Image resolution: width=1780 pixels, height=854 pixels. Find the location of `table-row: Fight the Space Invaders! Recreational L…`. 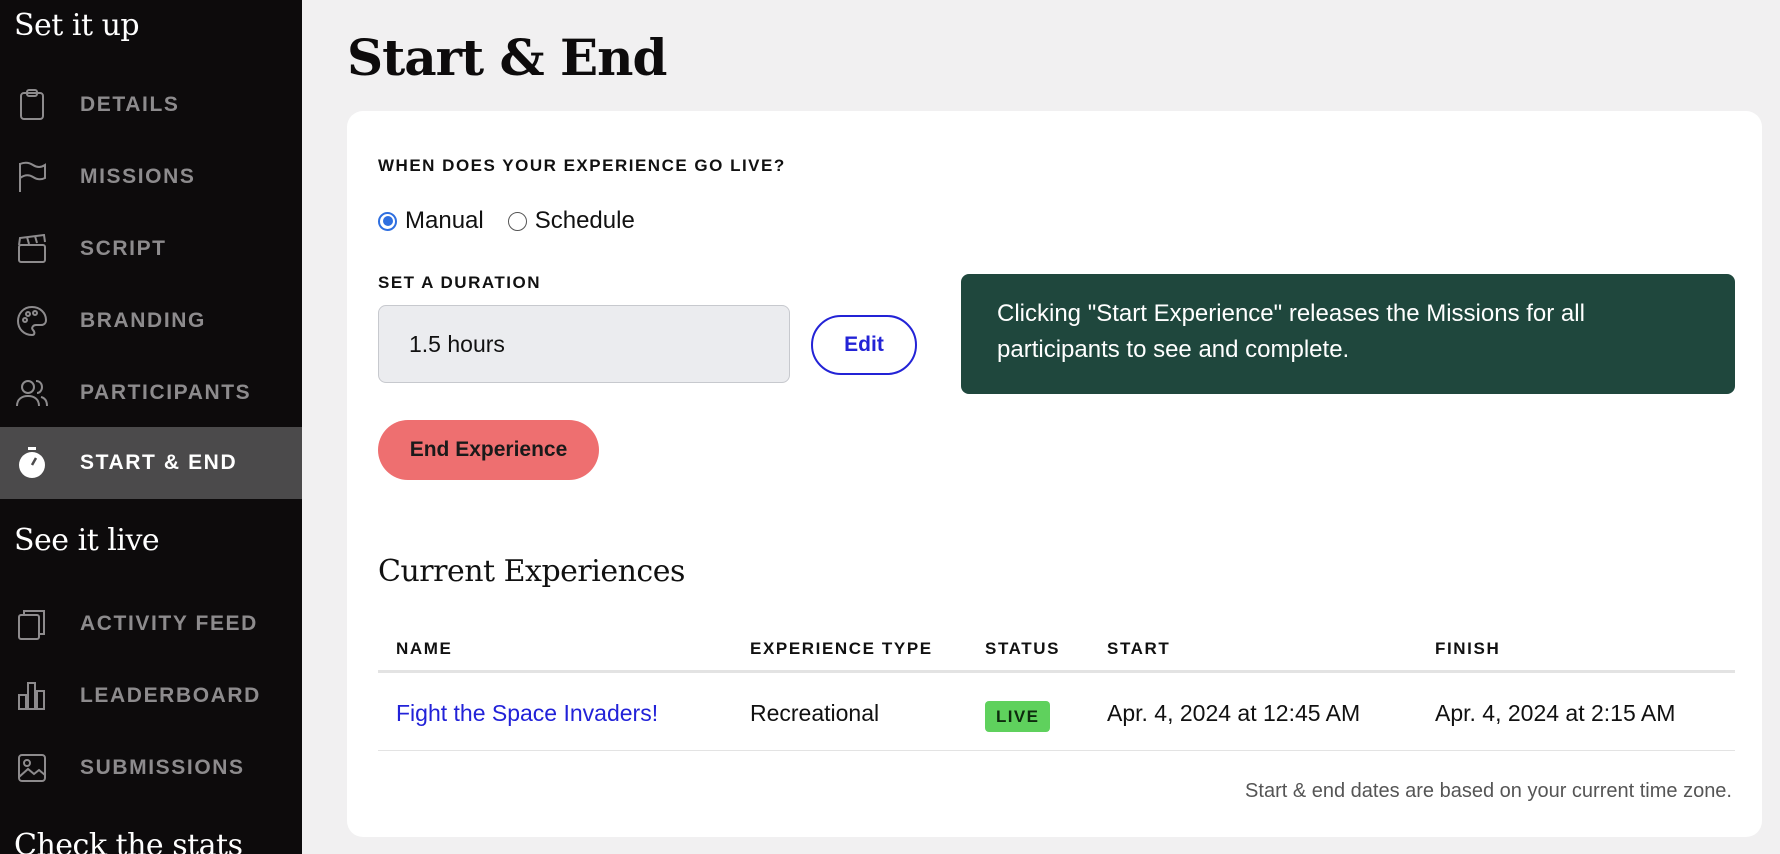

table-row: Fight the Space Invaders! Recreational L… is located at coordinates (1056, 713).